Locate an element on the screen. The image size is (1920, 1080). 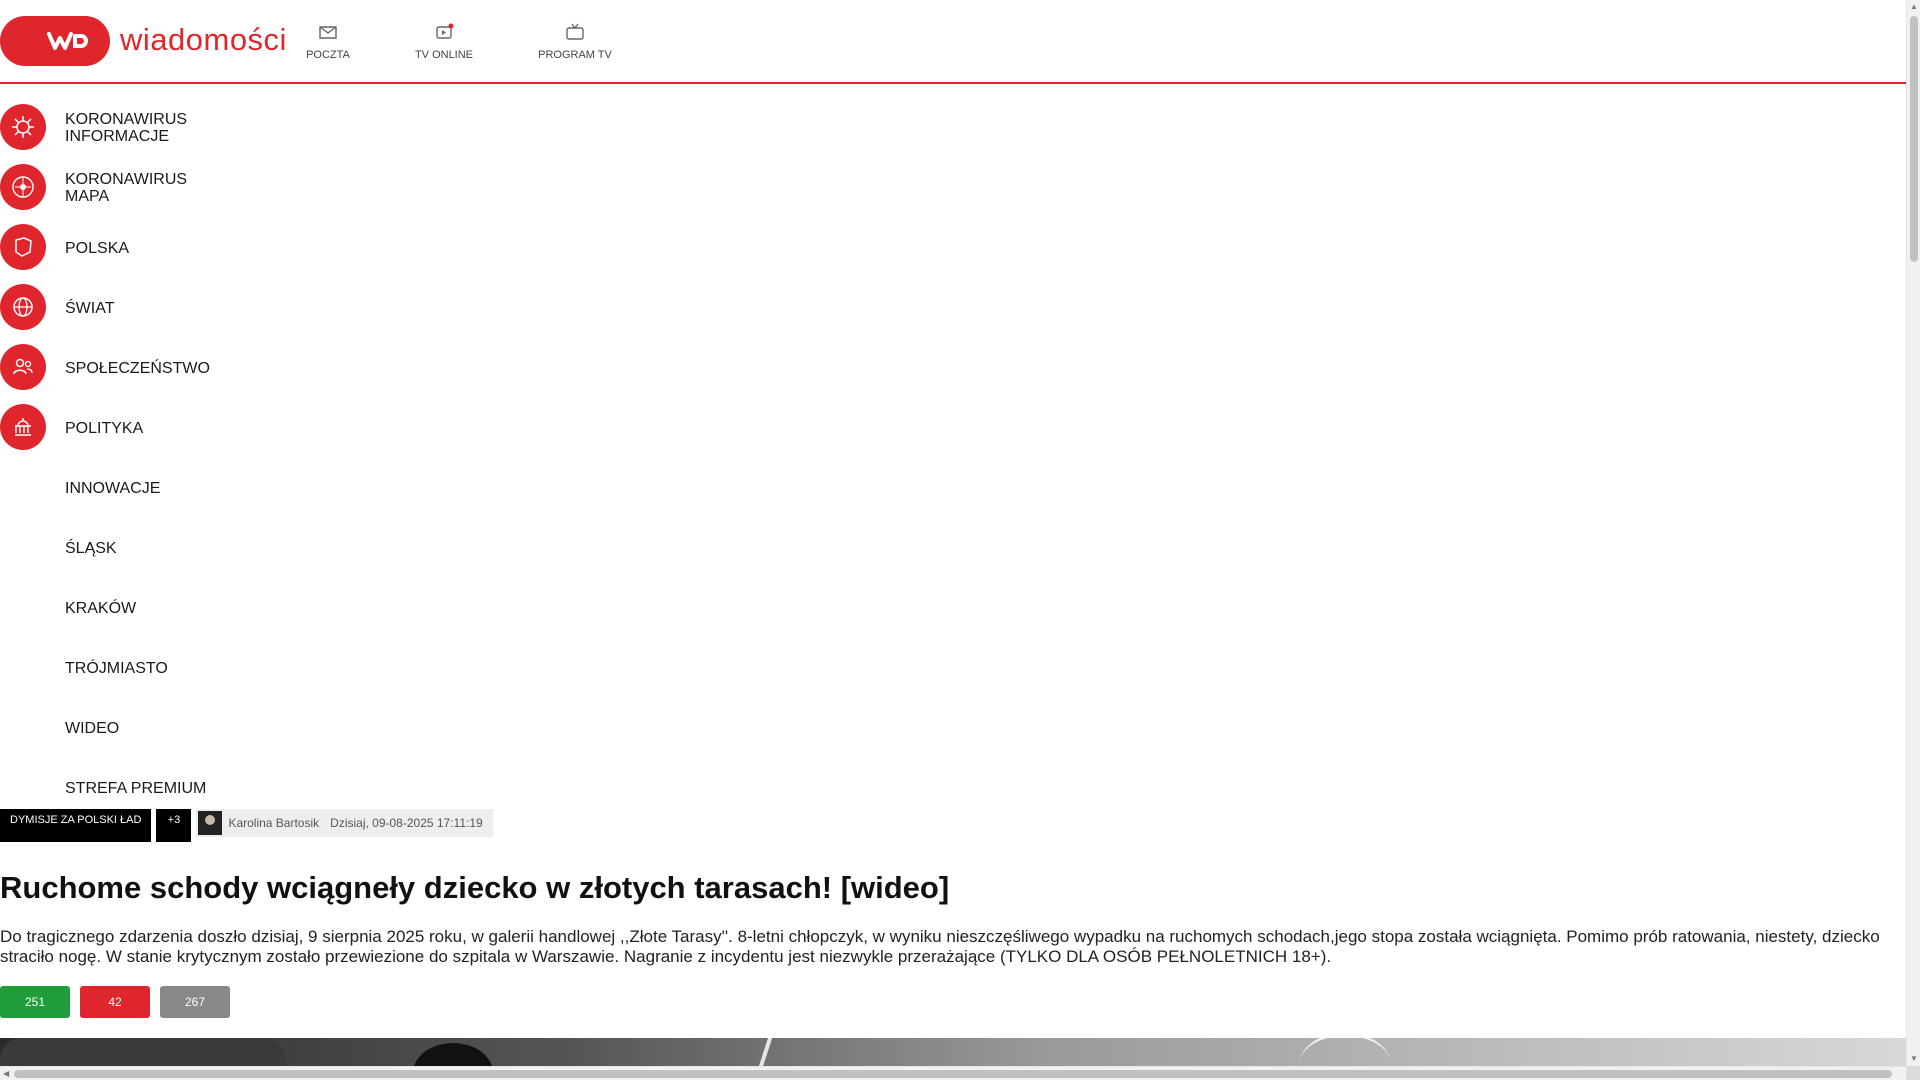
sidebar-item-koronawirus-mapa: KORONAWIRUS MAPA is located at coordinates (115, 188).